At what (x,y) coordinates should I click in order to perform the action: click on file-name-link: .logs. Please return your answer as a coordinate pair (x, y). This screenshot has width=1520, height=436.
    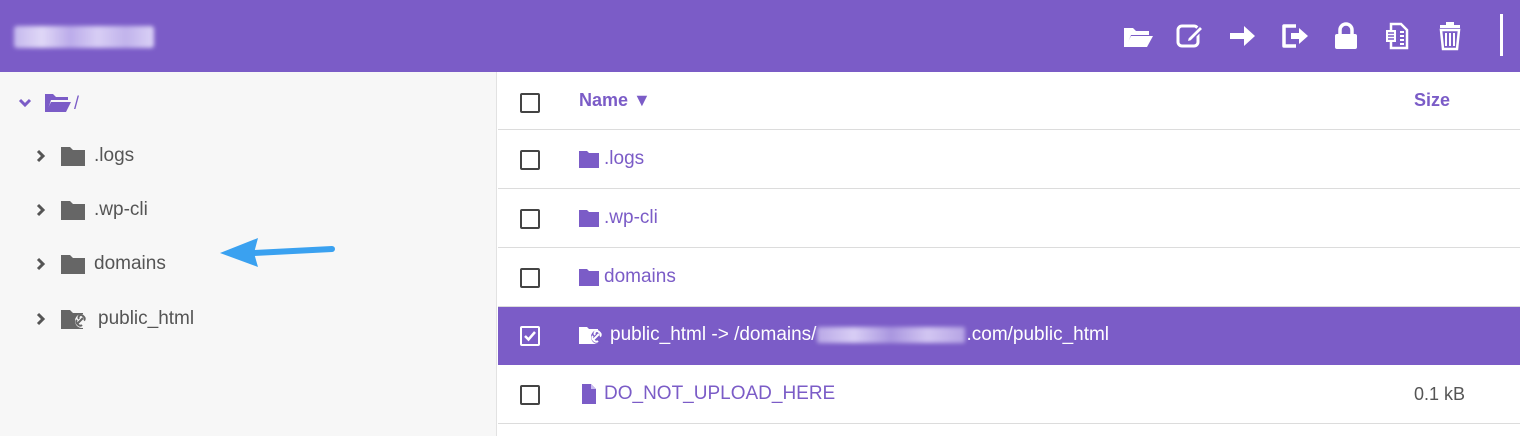
    Looking at the image, I should click on (611, 159).